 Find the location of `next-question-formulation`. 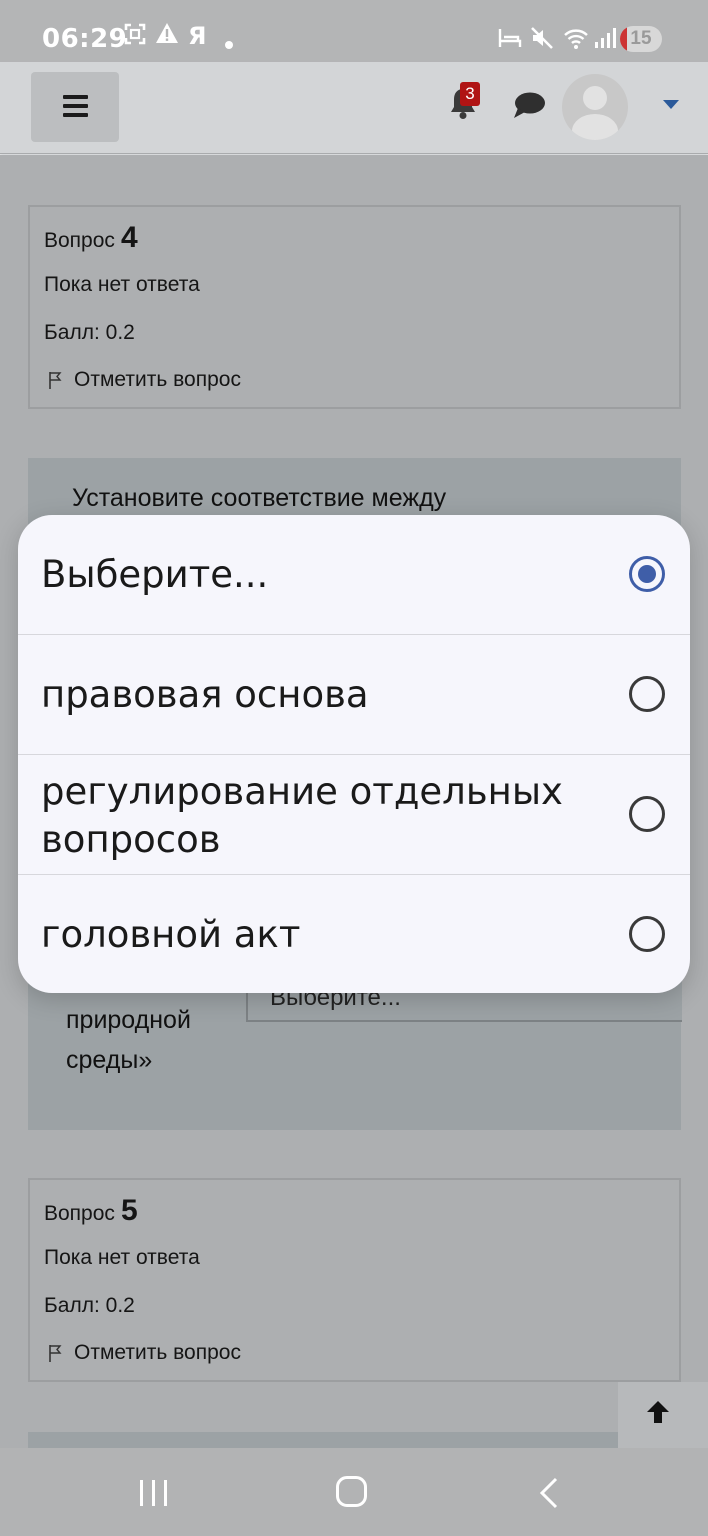

next-question-formulation is located at coordinates (323, 1440).